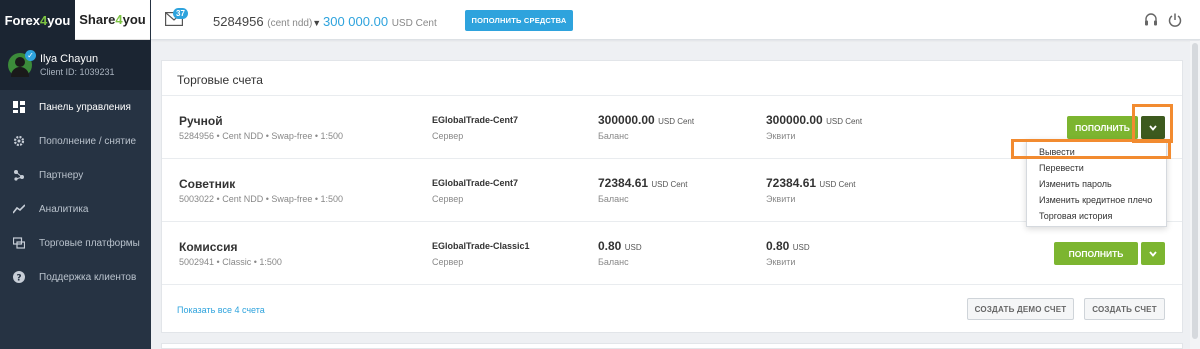  What do you see at coordinates (633, 247) in the screenshot?
I see `balance-currency: USD` at bounding box center [633, 247].